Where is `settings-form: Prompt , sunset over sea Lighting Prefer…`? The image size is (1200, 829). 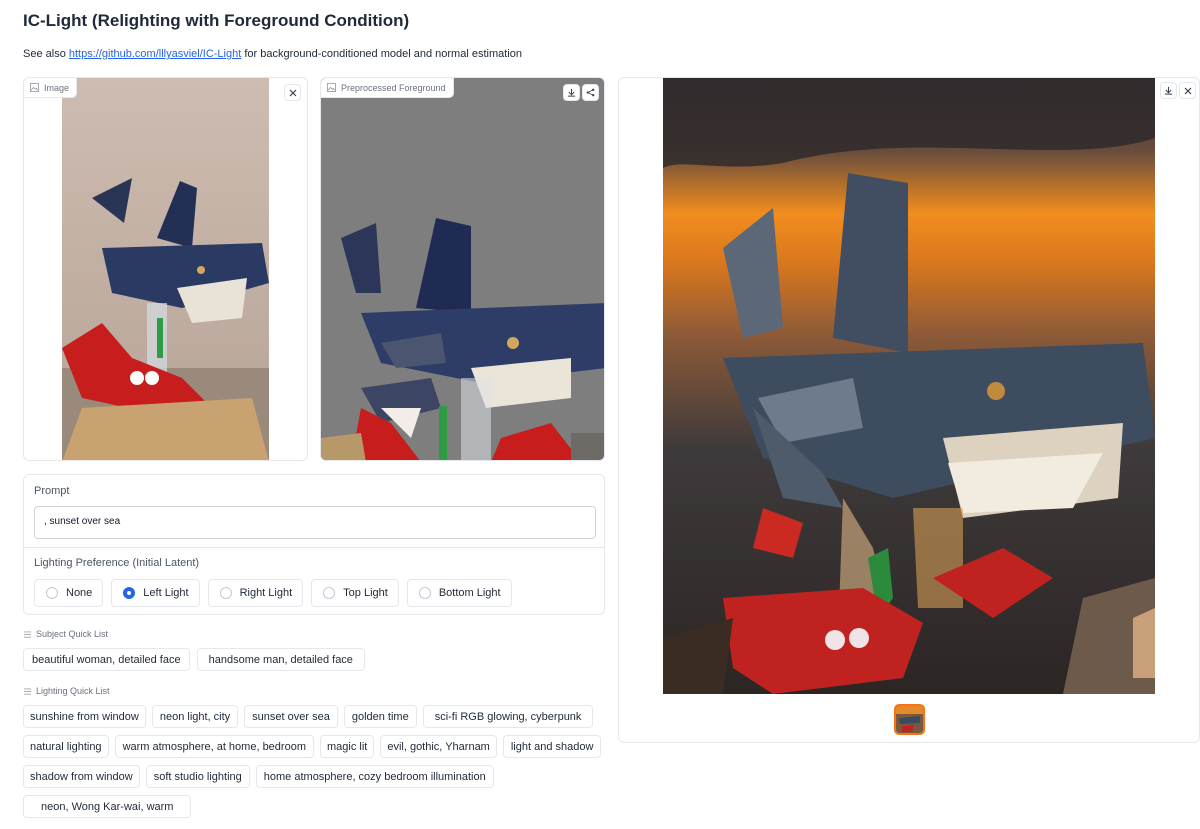 settings-form: Prompt , sunset over sea Lighting Prefer… is located at coordinates (314, 544).